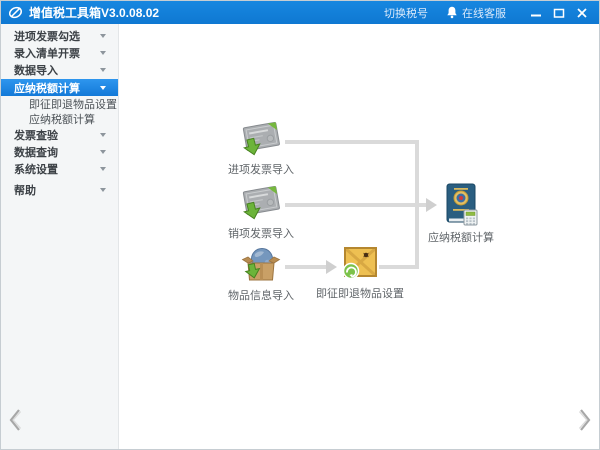 The width and height of the screenshot is (600, 450). What do you see at coordinates (15, 12) in the screenshot?
I see `app-logo-icon` at bounding box center [15, 12].